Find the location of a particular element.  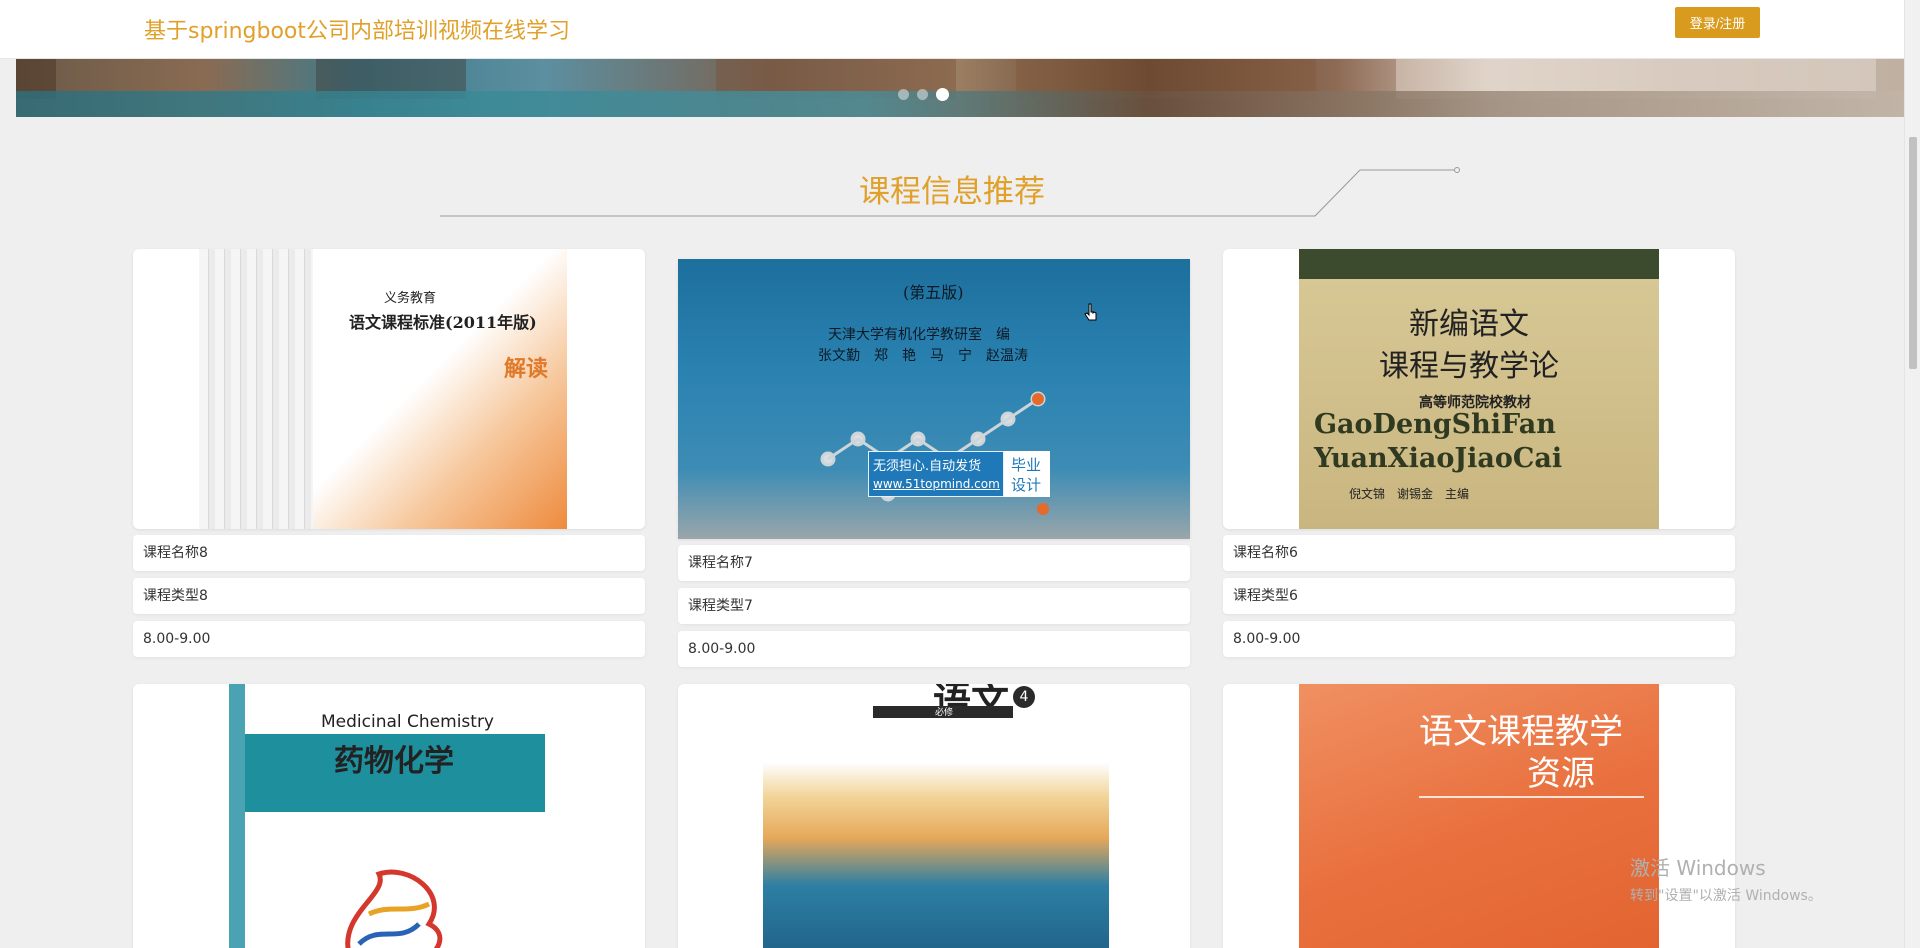

molecule-graphic is located at coordinates (934, 453).